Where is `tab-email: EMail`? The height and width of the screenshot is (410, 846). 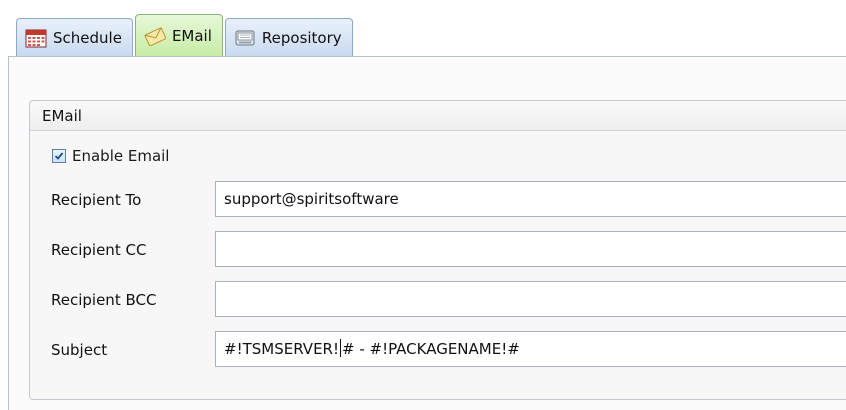 tab-email: EMail is located at coordinates (178, 35).